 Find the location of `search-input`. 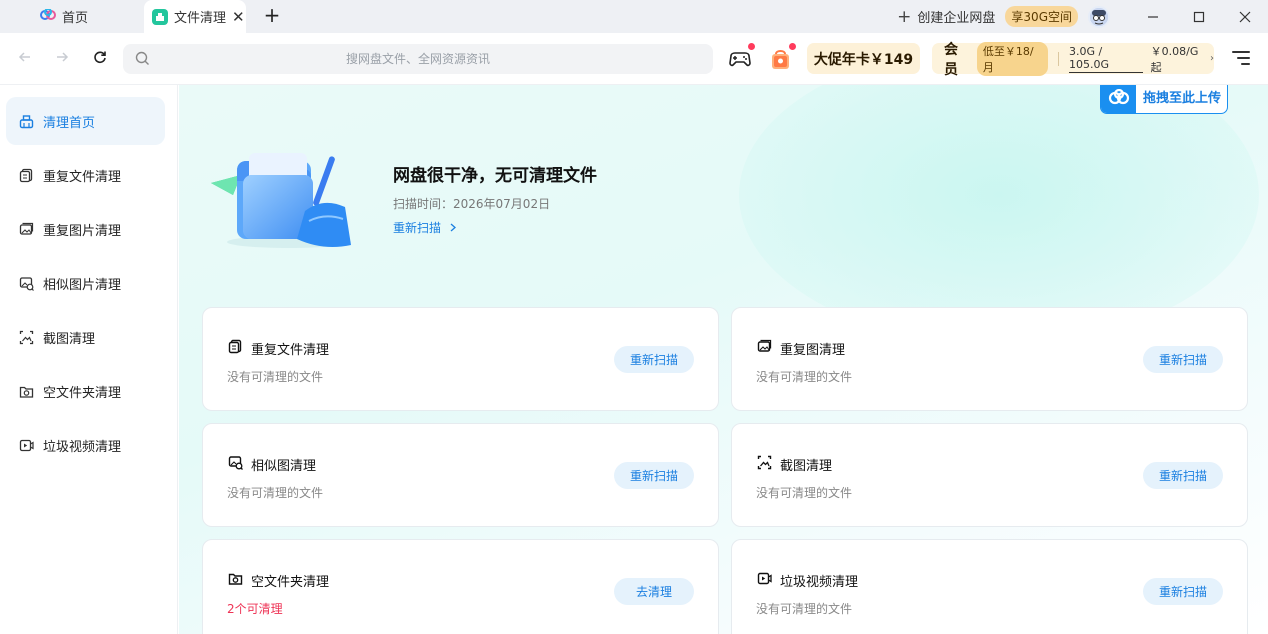

search-input is located at coordinates (418, 59).